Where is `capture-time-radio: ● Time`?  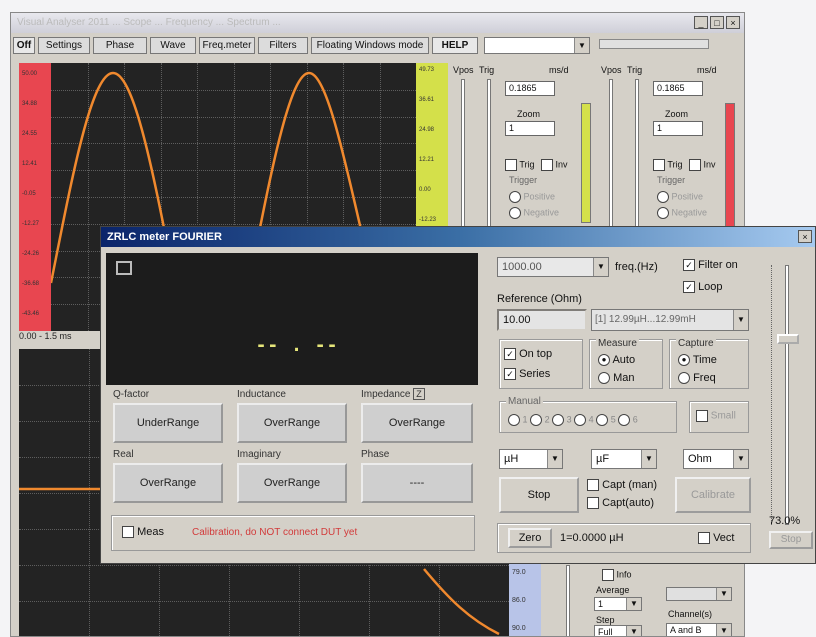
capture-time-radio: ● Time is located at coordinates (697, 360).